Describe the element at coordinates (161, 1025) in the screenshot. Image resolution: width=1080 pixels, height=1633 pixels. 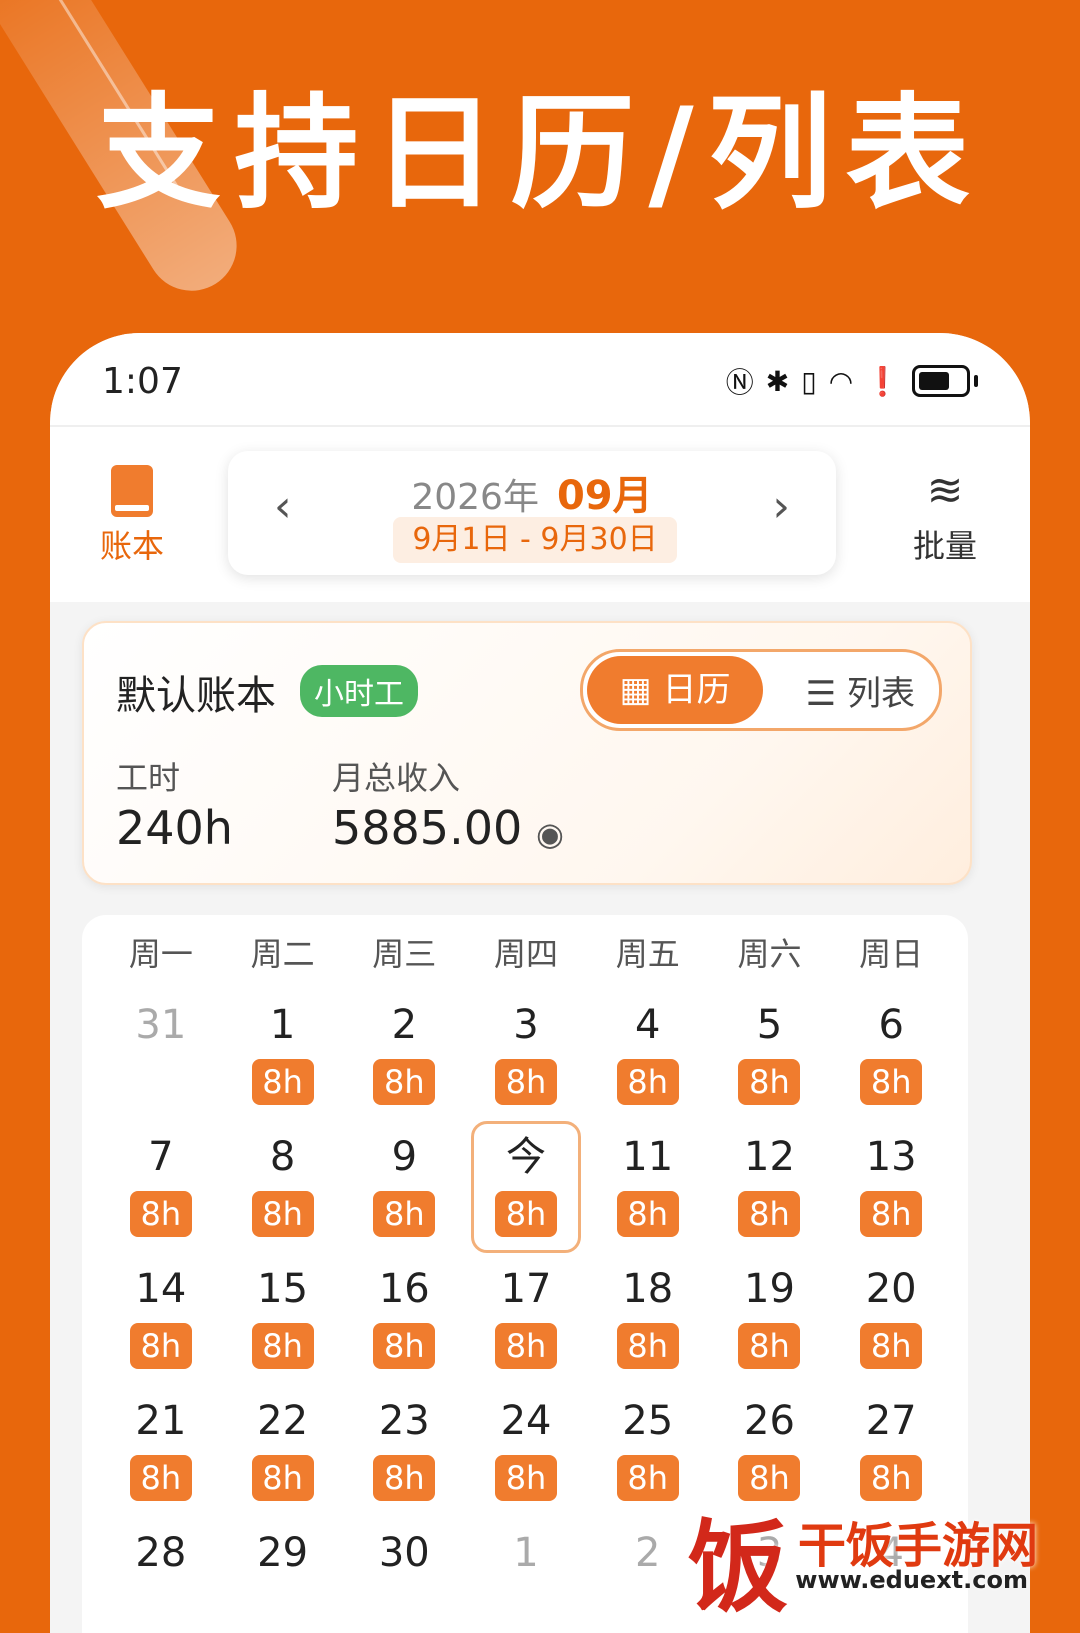
I see `day-number: 31` at that location.